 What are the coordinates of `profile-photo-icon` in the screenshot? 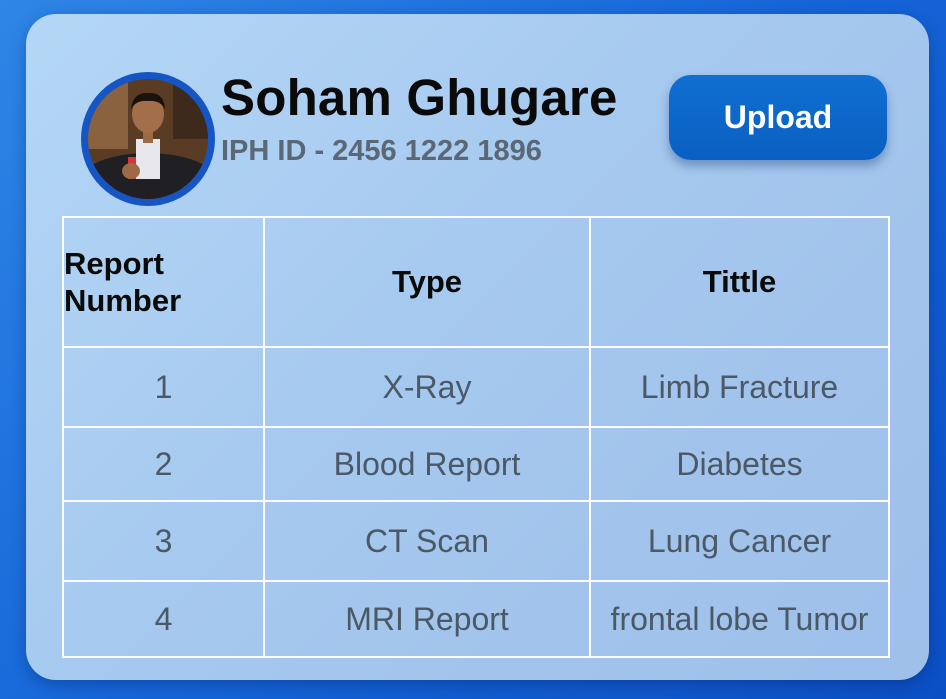 It's located at (148, 139).